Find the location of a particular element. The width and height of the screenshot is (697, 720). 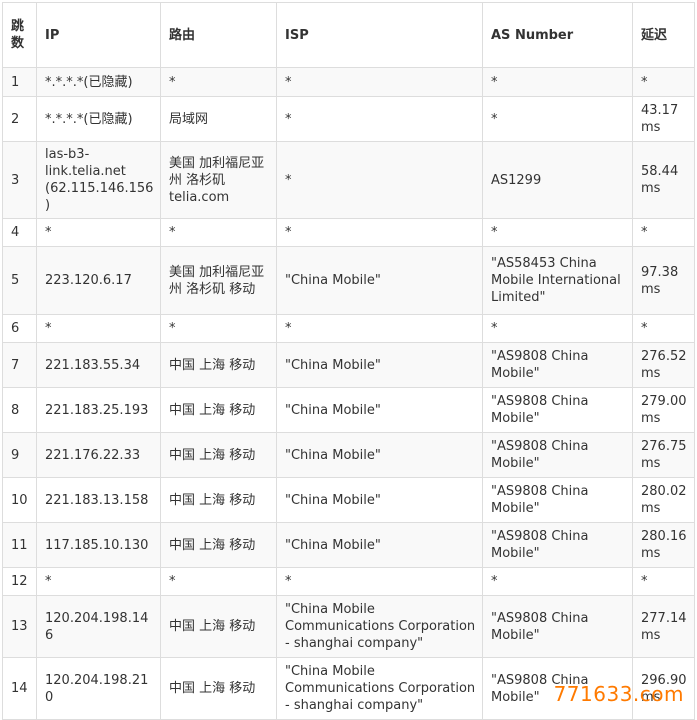

cell-hop: 13 is located at coordinates (19, 626).